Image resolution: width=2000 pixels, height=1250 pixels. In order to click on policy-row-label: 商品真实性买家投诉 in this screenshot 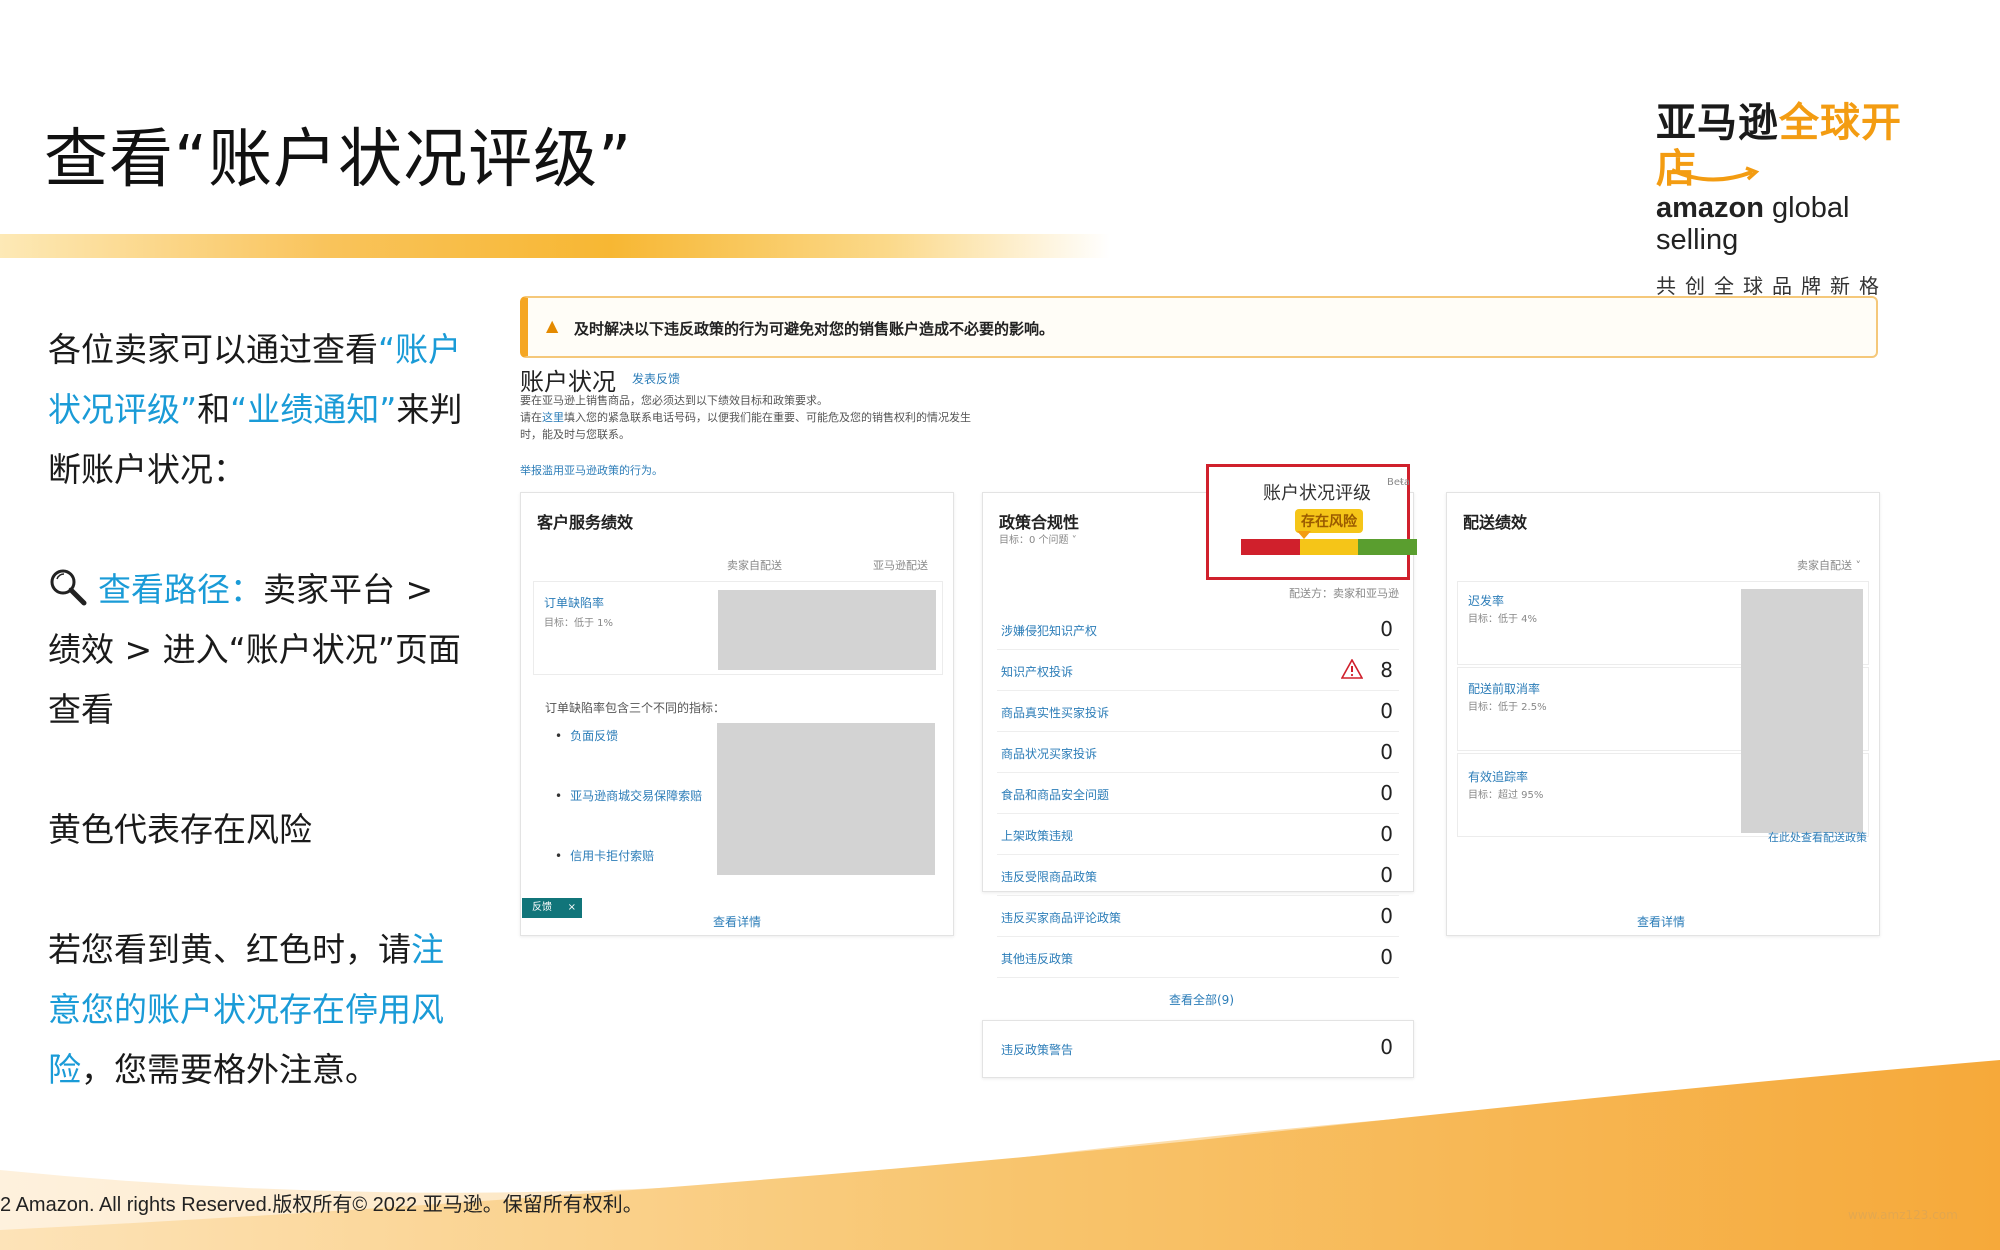, I will do `click(1055, 712)`.